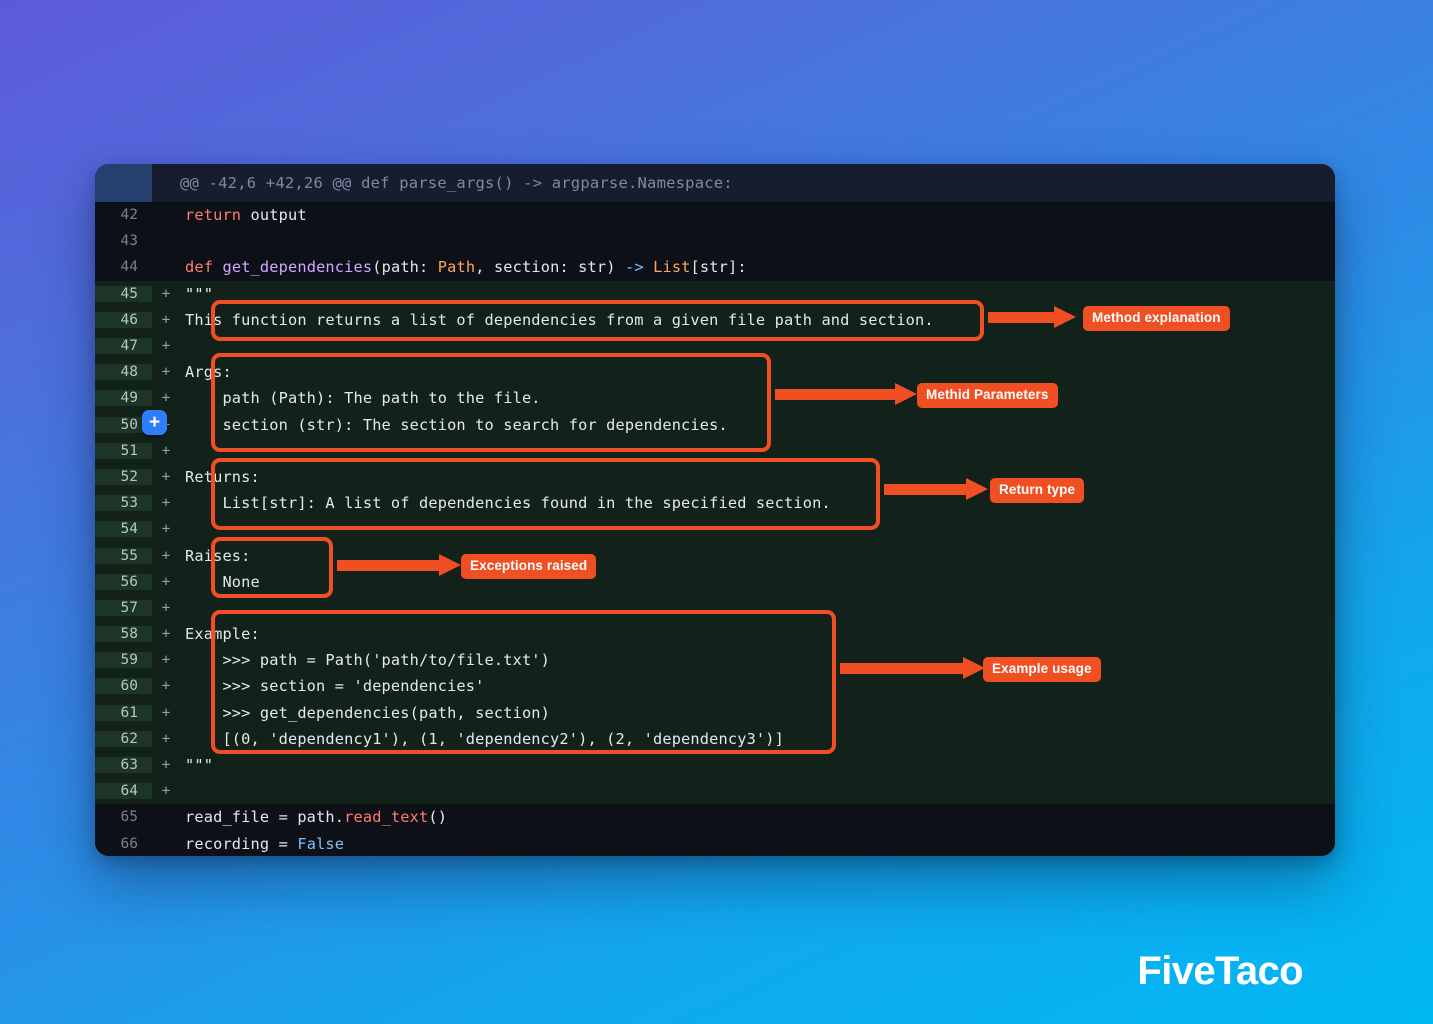 This screenshot has width=1433, height=1024. Describe the element at coordinates (123, 346) in the screenshot. I see `diff-line-number: 47` at that location.